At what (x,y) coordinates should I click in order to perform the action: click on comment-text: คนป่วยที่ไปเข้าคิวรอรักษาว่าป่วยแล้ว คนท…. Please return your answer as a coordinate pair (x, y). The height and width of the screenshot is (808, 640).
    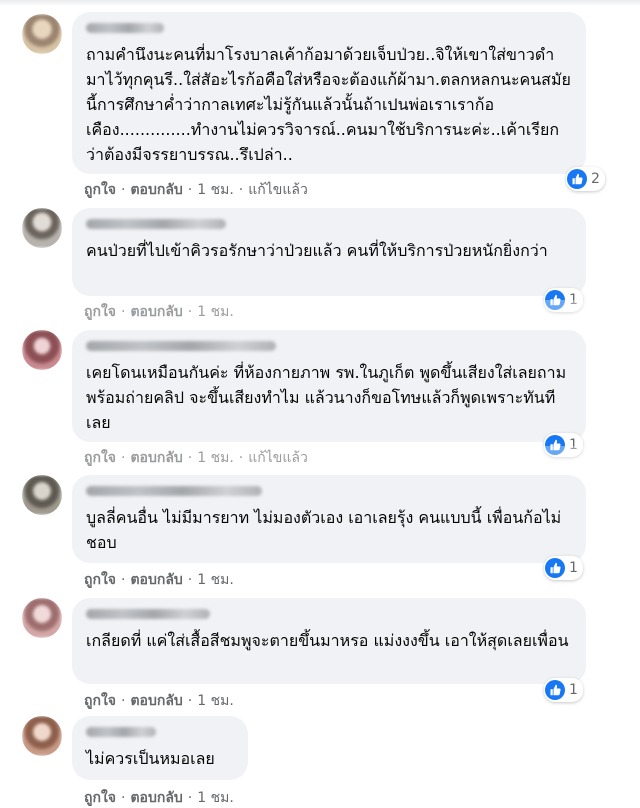
    Looking at the image, I should click on (317, 250).